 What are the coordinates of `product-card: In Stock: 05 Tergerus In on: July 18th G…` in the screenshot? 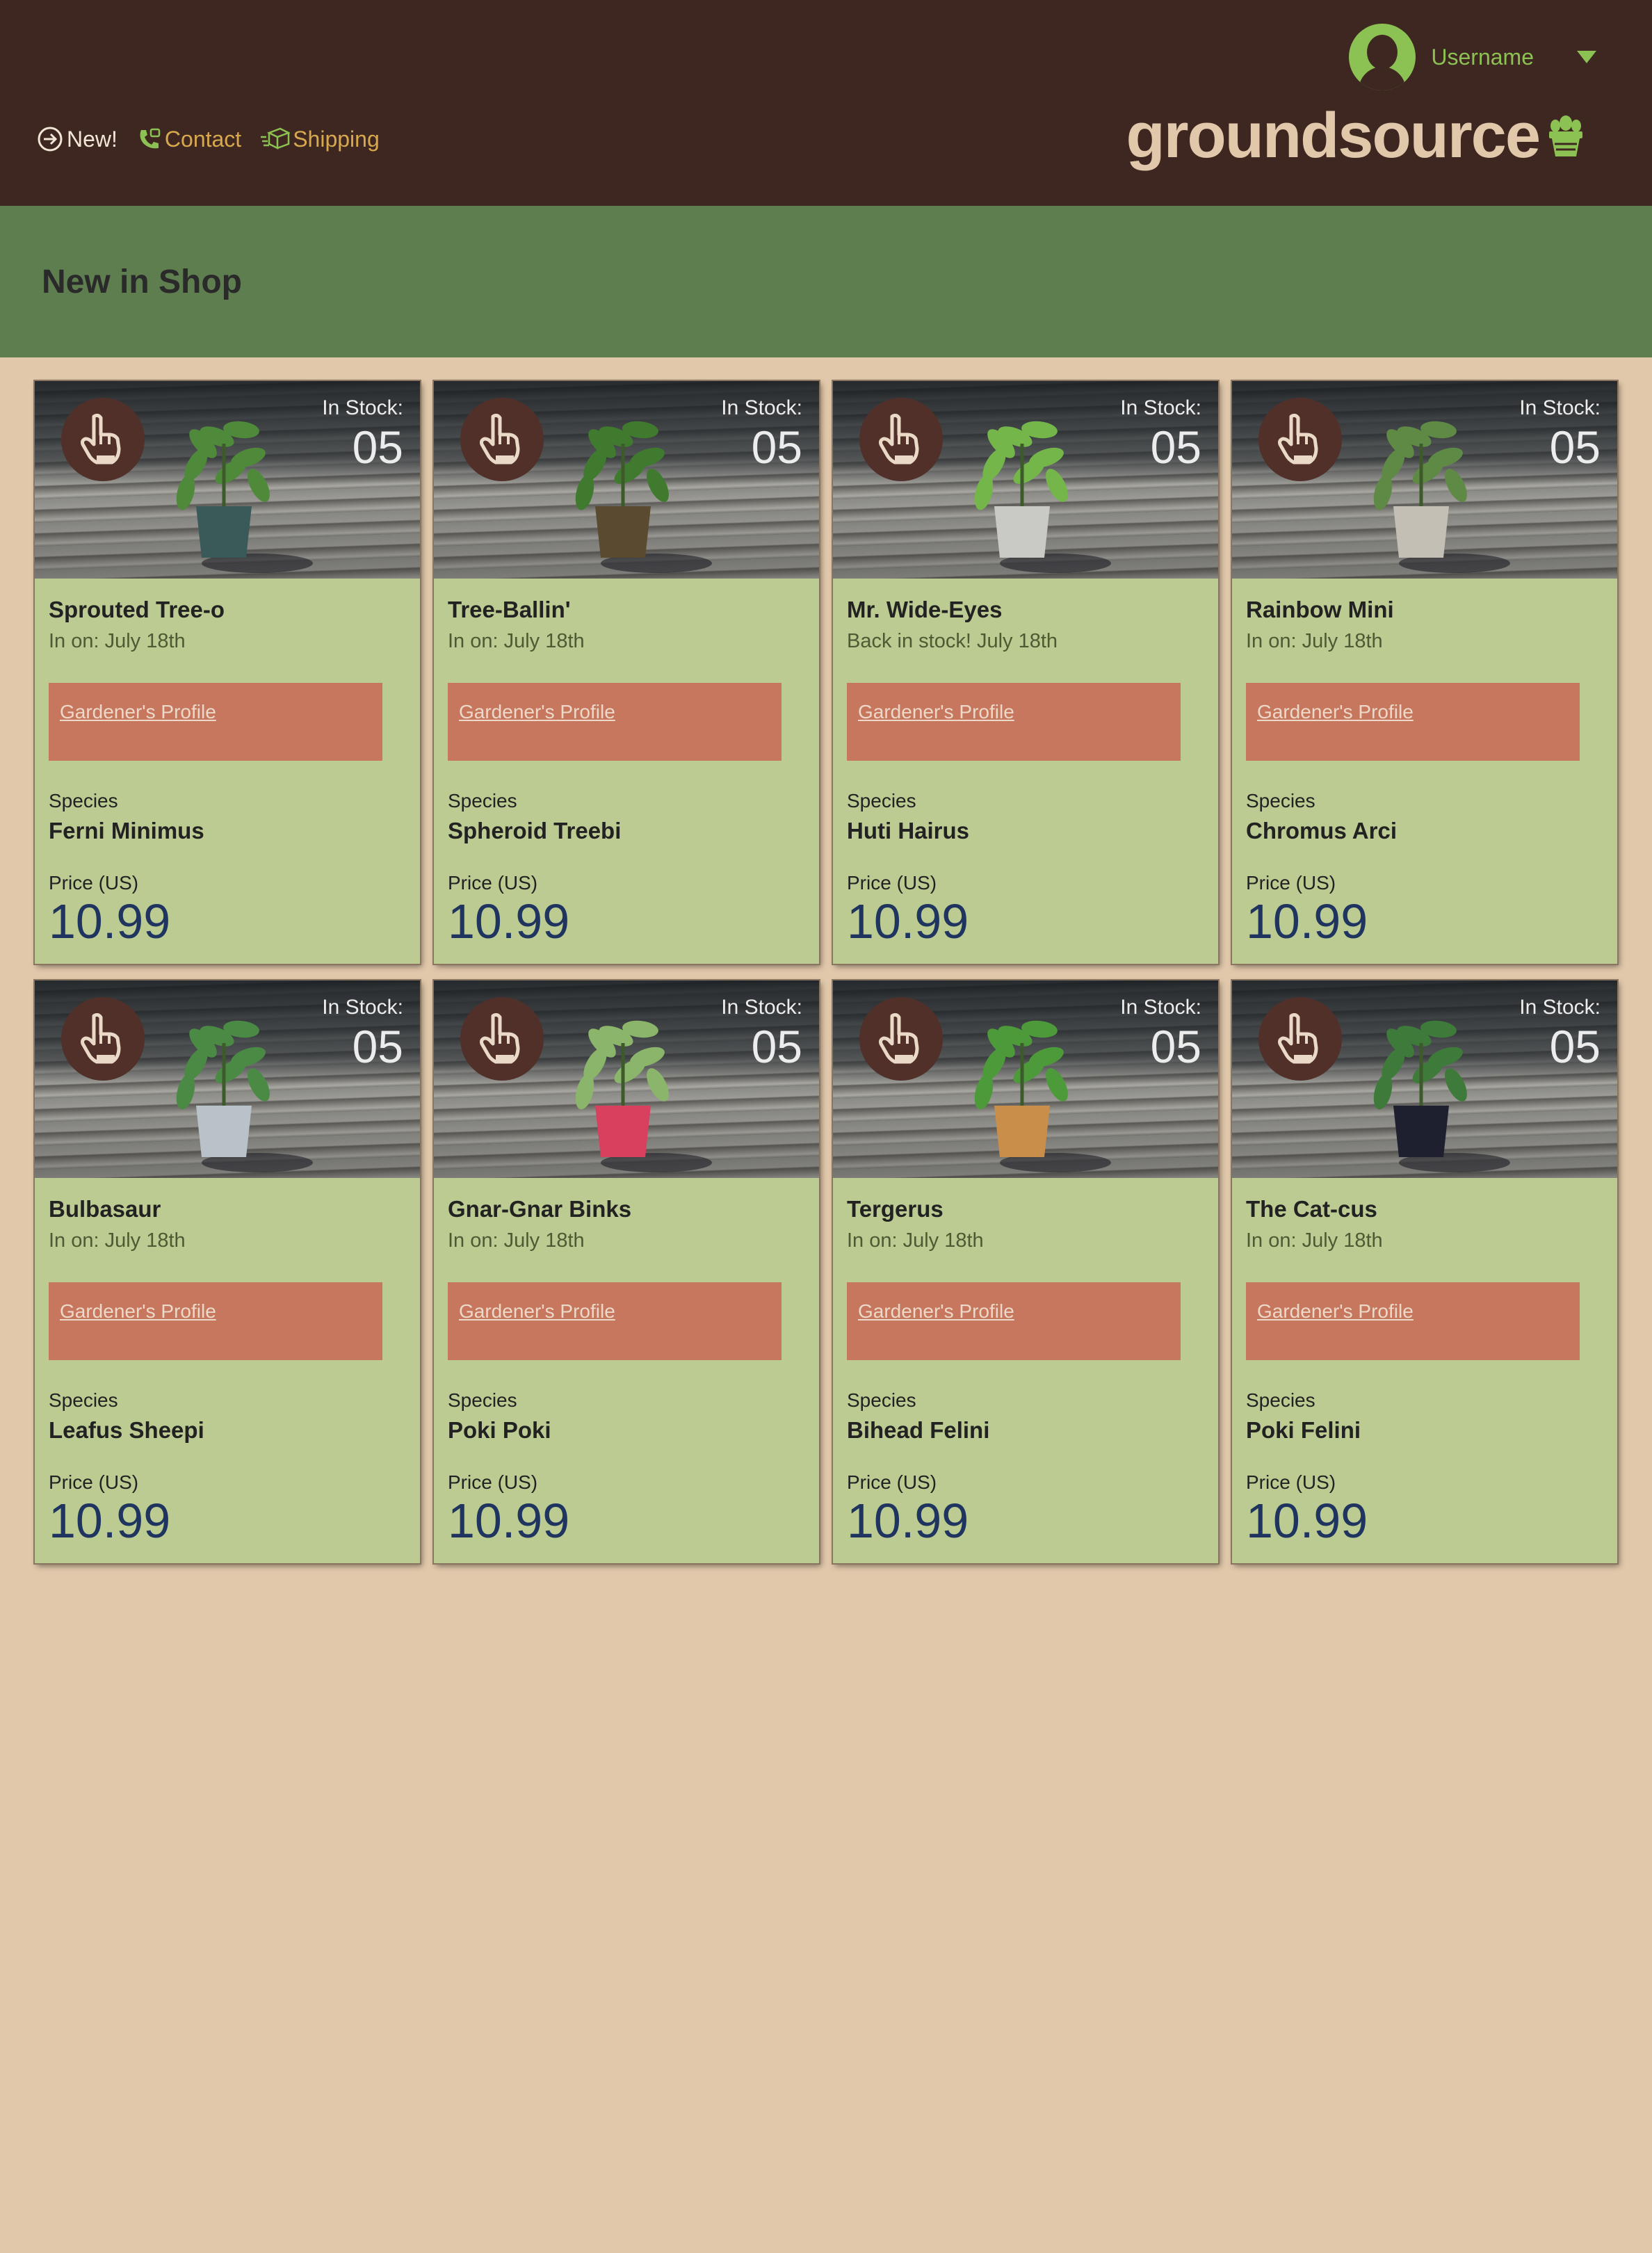 It's located at (1026, 1272).